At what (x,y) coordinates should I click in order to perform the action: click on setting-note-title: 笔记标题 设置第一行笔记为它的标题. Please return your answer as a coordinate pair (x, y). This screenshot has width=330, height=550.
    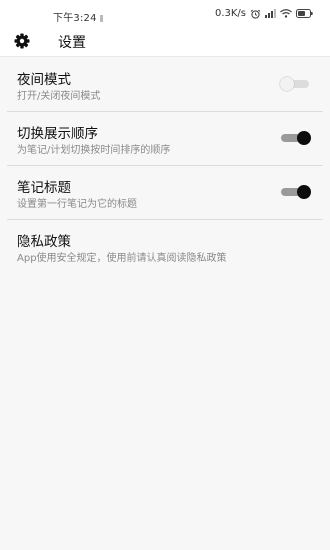
    Looking at the image, I should click on (165, 193).